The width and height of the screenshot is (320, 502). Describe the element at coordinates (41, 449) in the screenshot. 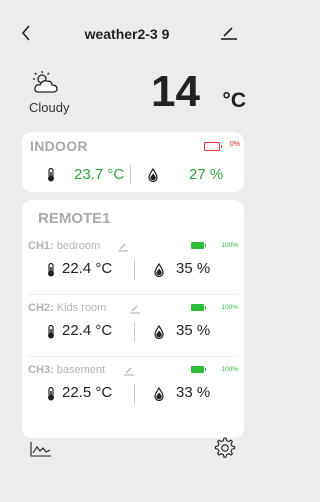

I see `chart-icon` at that location.